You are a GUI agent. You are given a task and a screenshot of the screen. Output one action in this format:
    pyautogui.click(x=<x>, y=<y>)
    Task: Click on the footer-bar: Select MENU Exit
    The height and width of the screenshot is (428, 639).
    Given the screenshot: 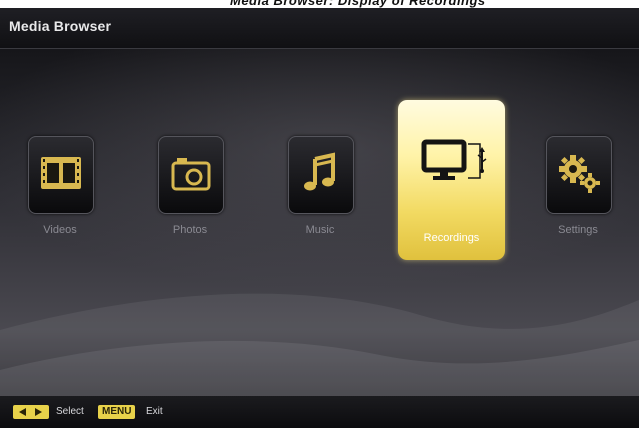 What is the action you would take?
    pyautogui.click(x=319, y=412)
    